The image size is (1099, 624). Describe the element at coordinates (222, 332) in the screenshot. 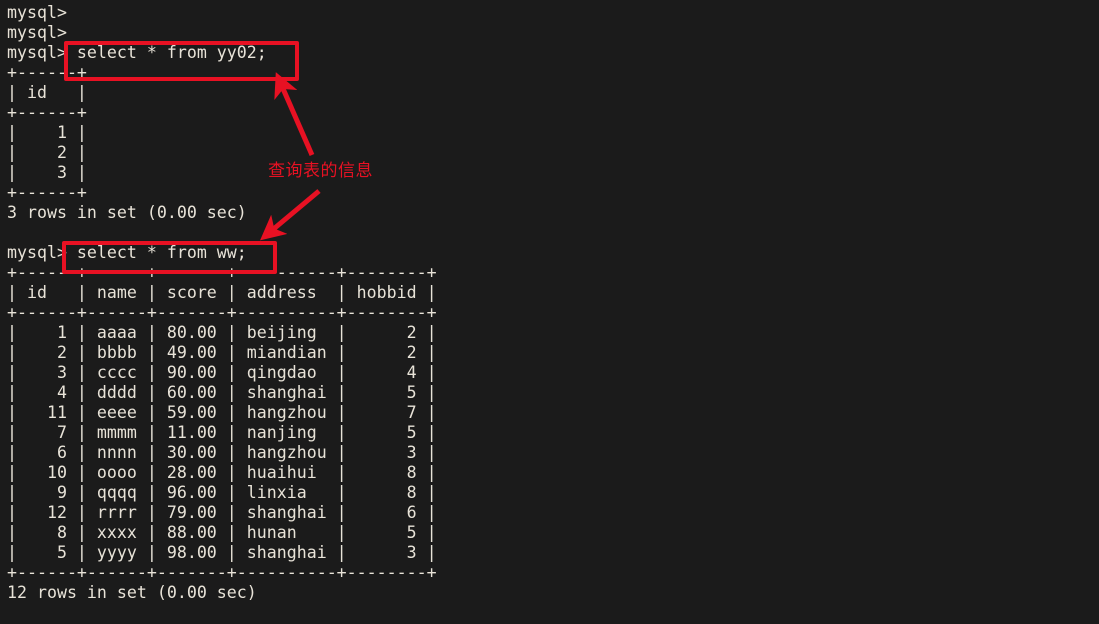

I see `terminal-line: | 1 | aaaa | 80.00 | beijing | 2 |` at that location.